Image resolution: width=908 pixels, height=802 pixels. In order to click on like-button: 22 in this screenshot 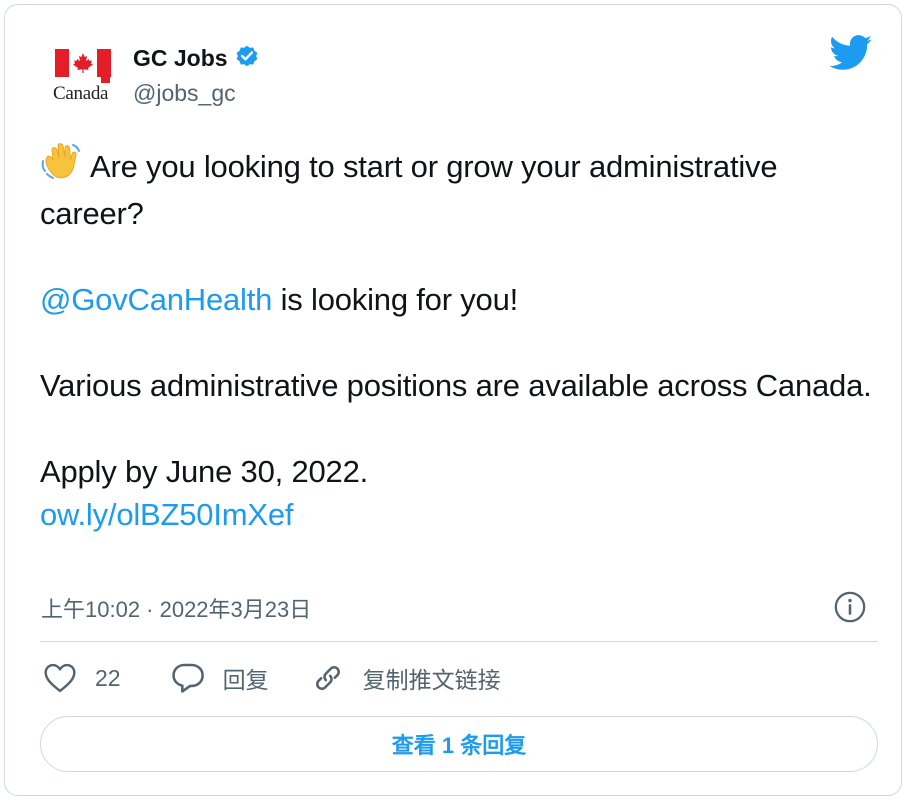, I will do `click(82, 678)`.